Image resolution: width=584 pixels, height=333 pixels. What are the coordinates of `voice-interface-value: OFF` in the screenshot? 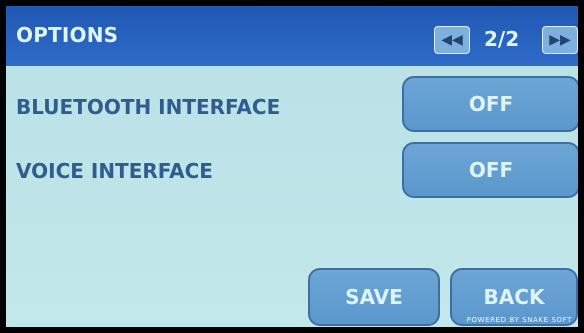 It's located at (491, 170).